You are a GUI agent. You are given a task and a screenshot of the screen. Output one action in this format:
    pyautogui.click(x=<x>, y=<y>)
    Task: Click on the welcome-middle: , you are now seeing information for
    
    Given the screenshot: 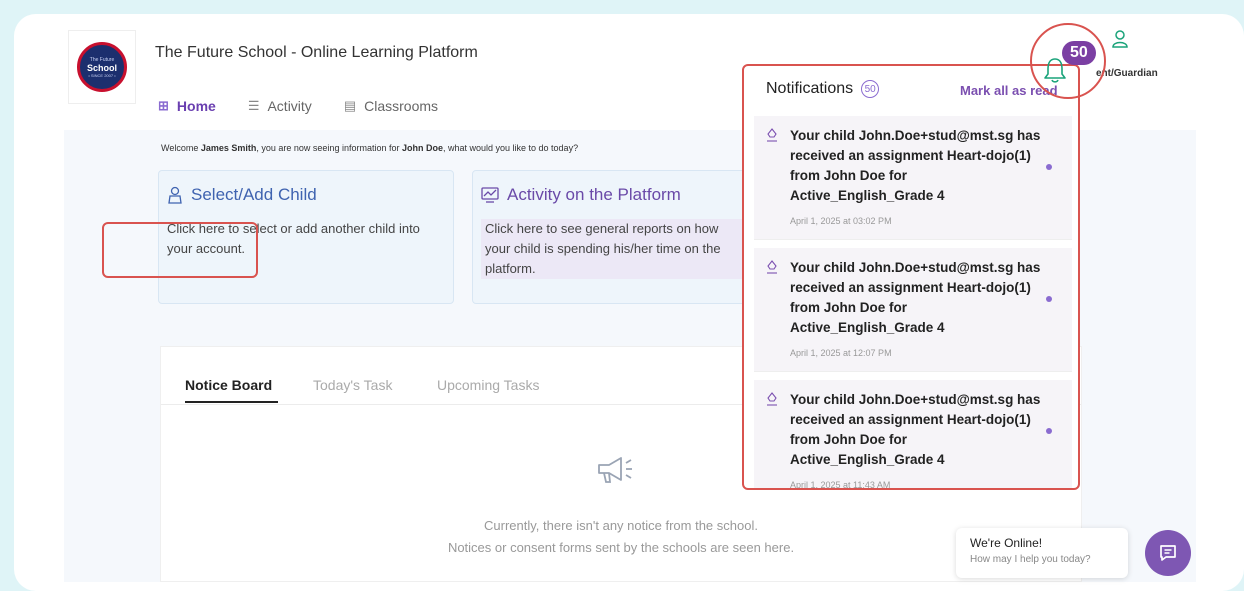 What is the action you would take?
    pyautogui.click(x=329, y=148)
    